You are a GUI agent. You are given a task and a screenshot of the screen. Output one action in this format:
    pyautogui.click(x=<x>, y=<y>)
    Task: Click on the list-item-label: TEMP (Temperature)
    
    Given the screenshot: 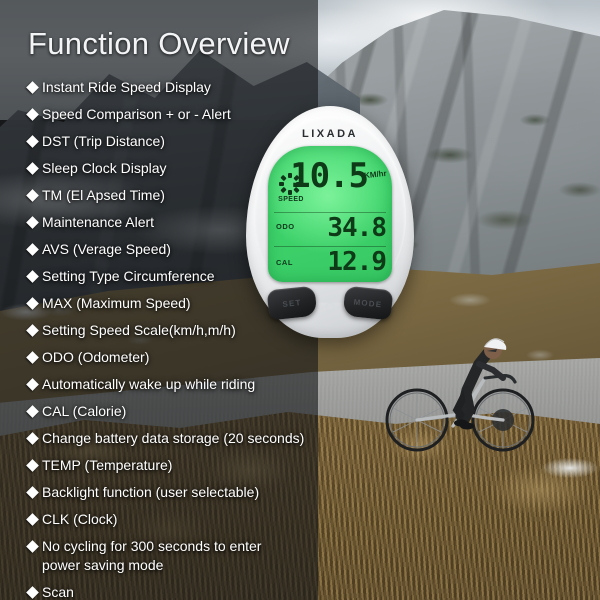 What is the action you would take?
    pyautogui.click(x=107, y=465)
    